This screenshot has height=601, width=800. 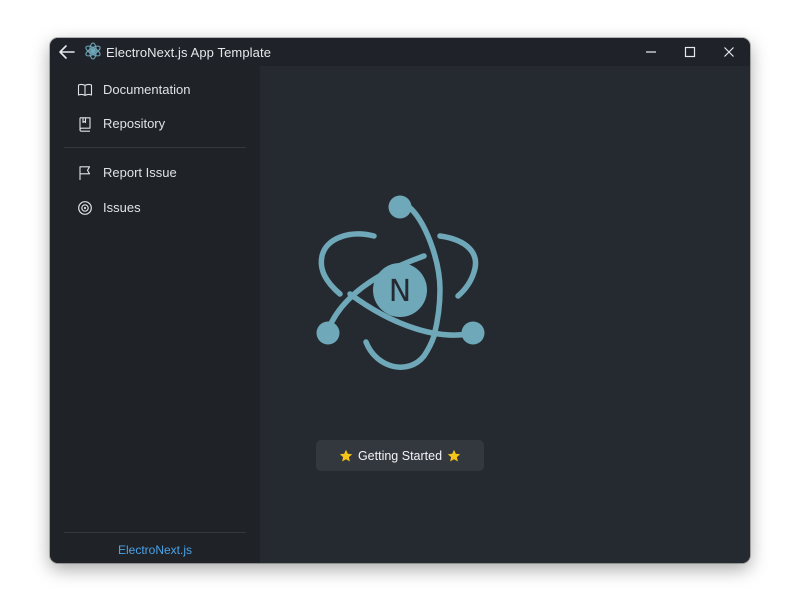 What do you see at coordinates (122, 207) in the screenshot?
I see `sidebar-item-label: Issues` at bounding box center [122, 207].